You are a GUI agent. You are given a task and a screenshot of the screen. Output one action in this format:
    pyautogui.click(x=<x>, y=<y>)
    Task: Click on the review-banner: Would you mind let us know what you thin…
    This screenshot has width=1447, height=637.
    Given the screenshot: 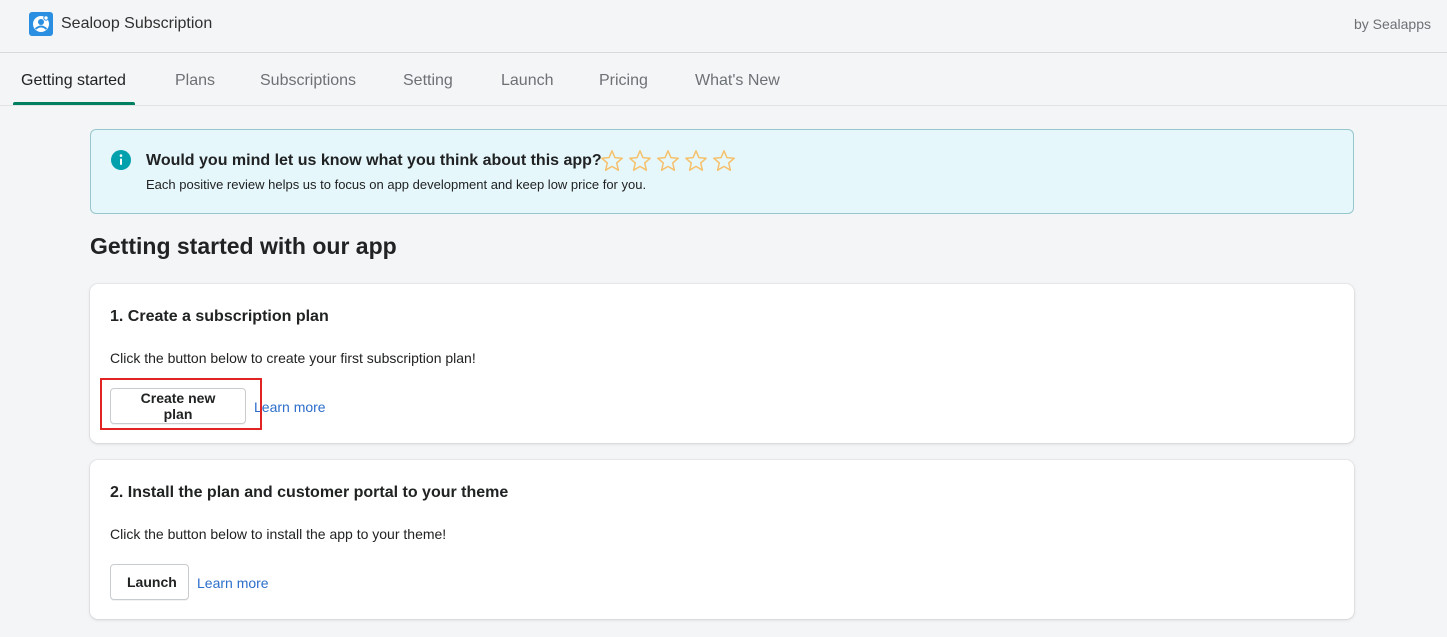 What is the action you would take?
    pyautogui.click(x=722, y=171)
    